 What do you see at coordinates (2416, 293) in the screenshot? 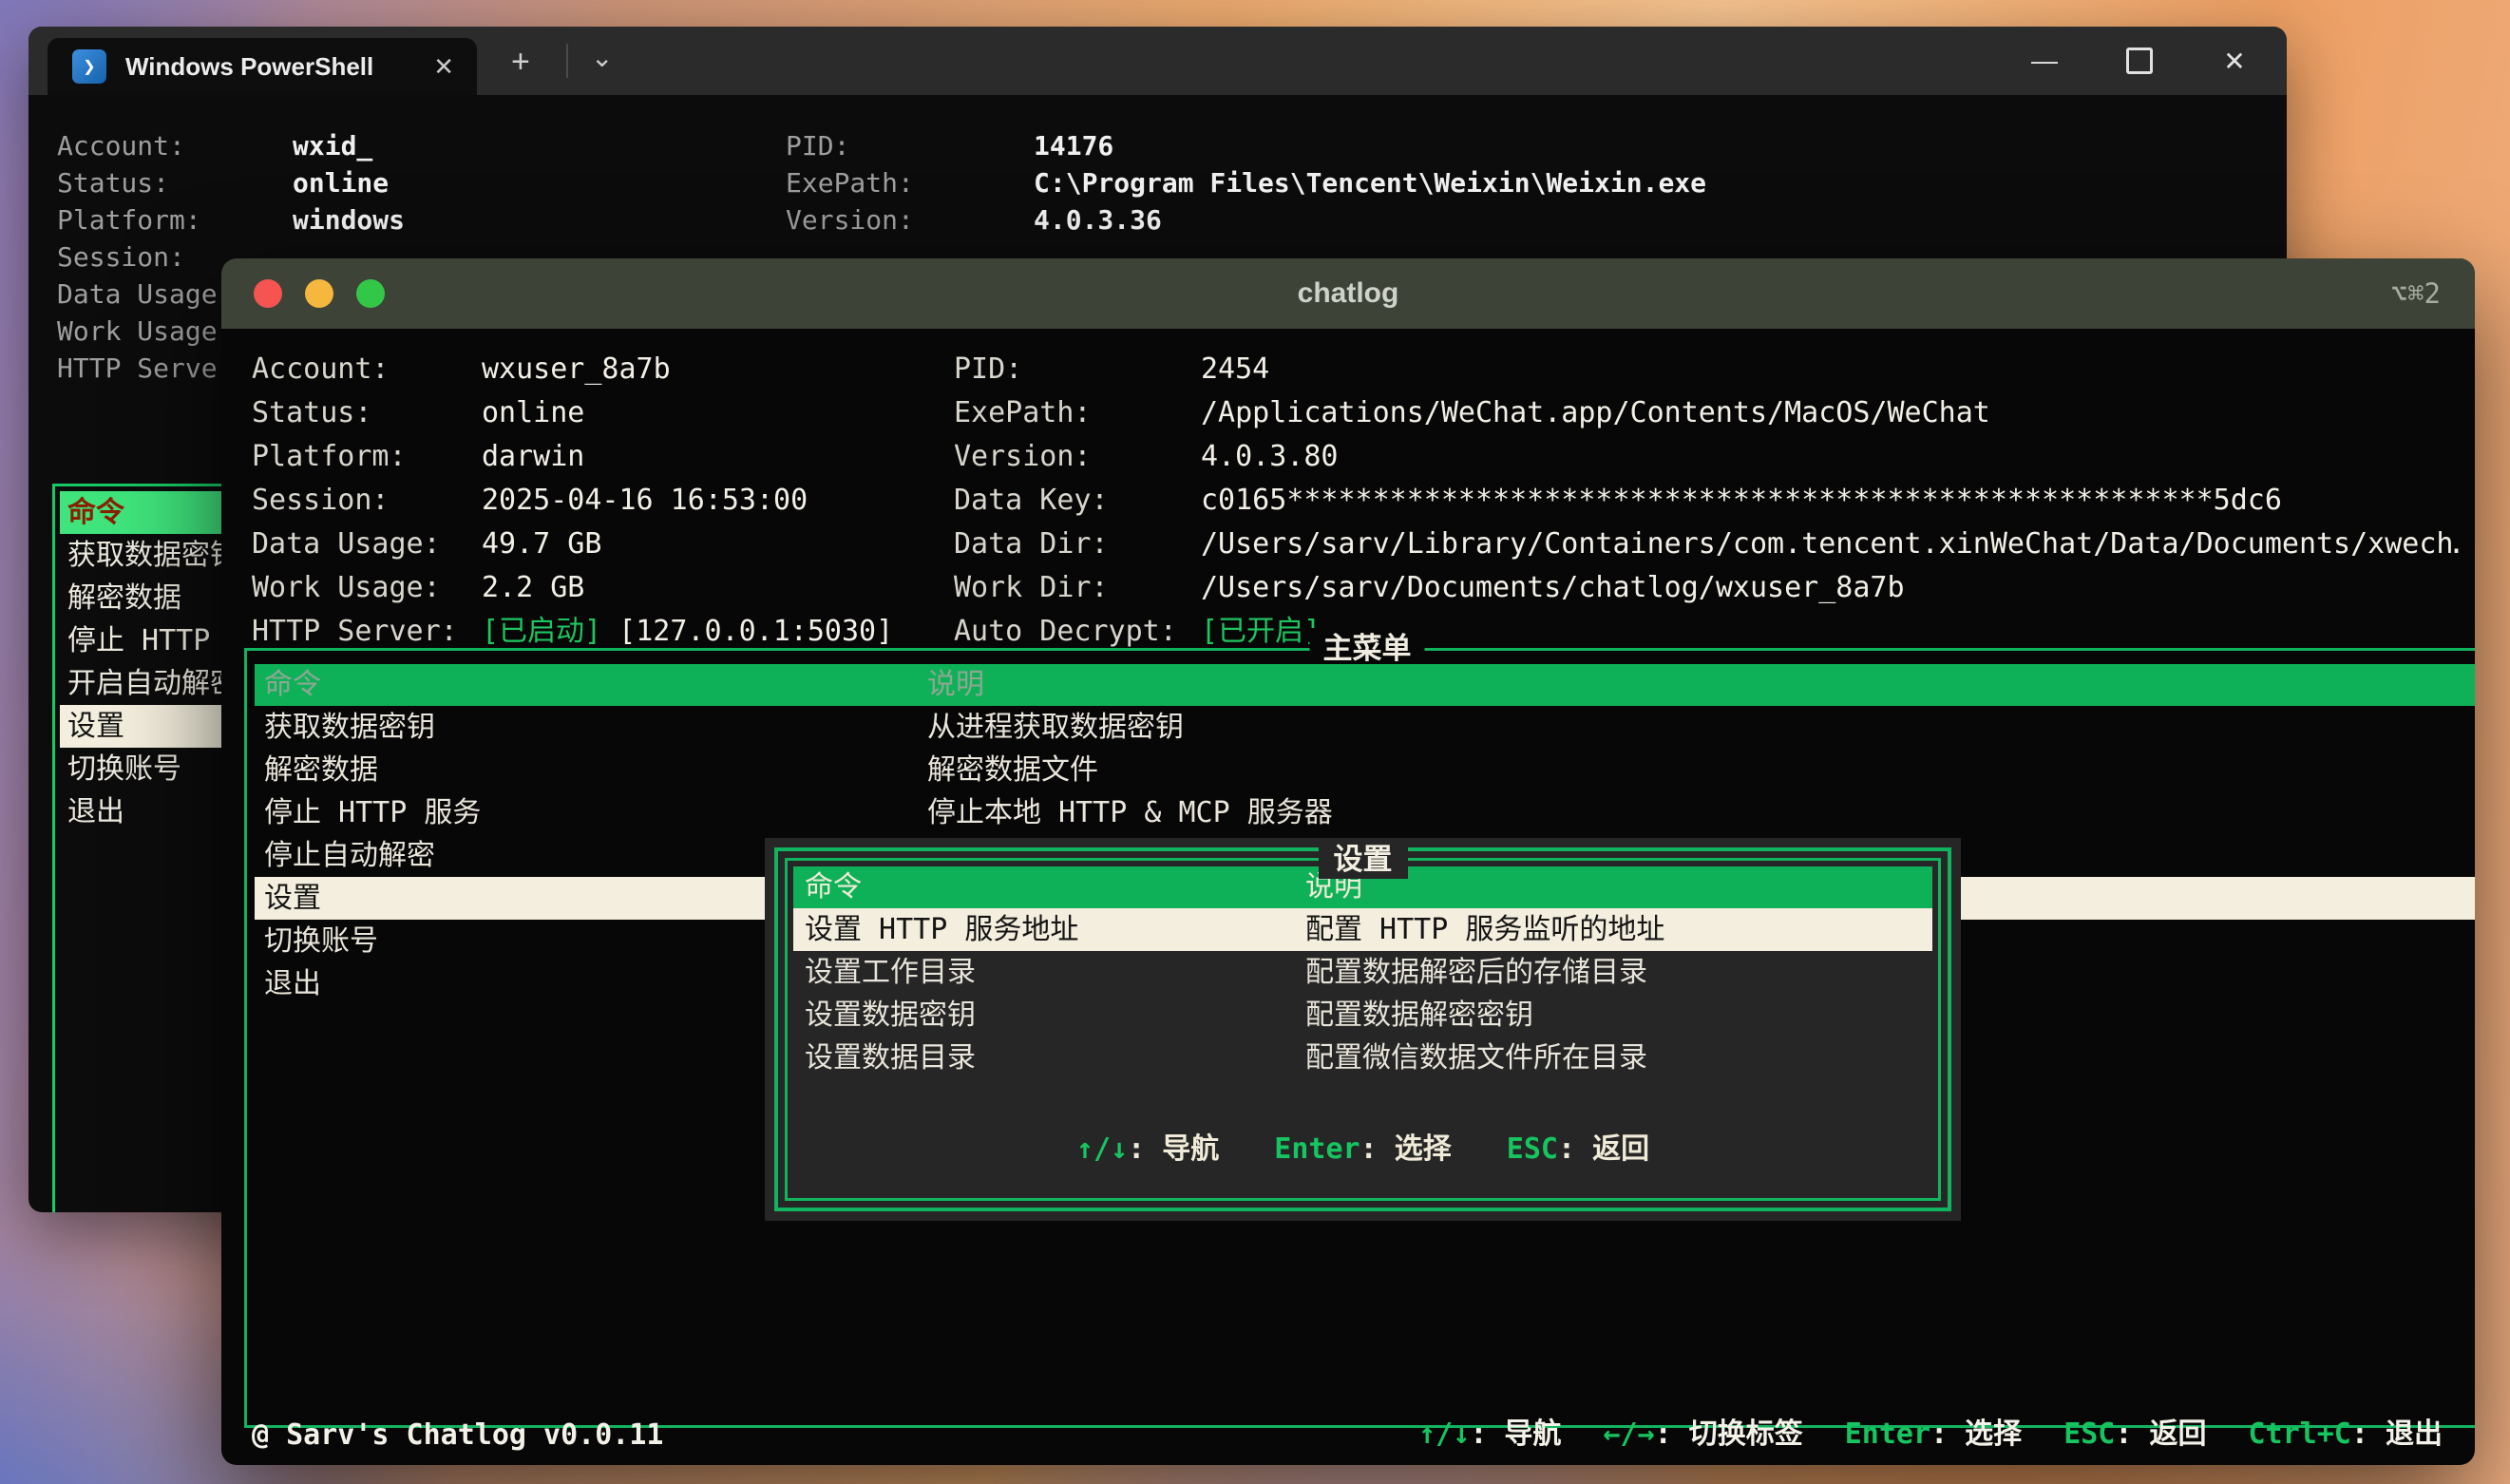
I see `window-shortcut-badge: ⌥⌘2` at bounding box center [2416, 293].